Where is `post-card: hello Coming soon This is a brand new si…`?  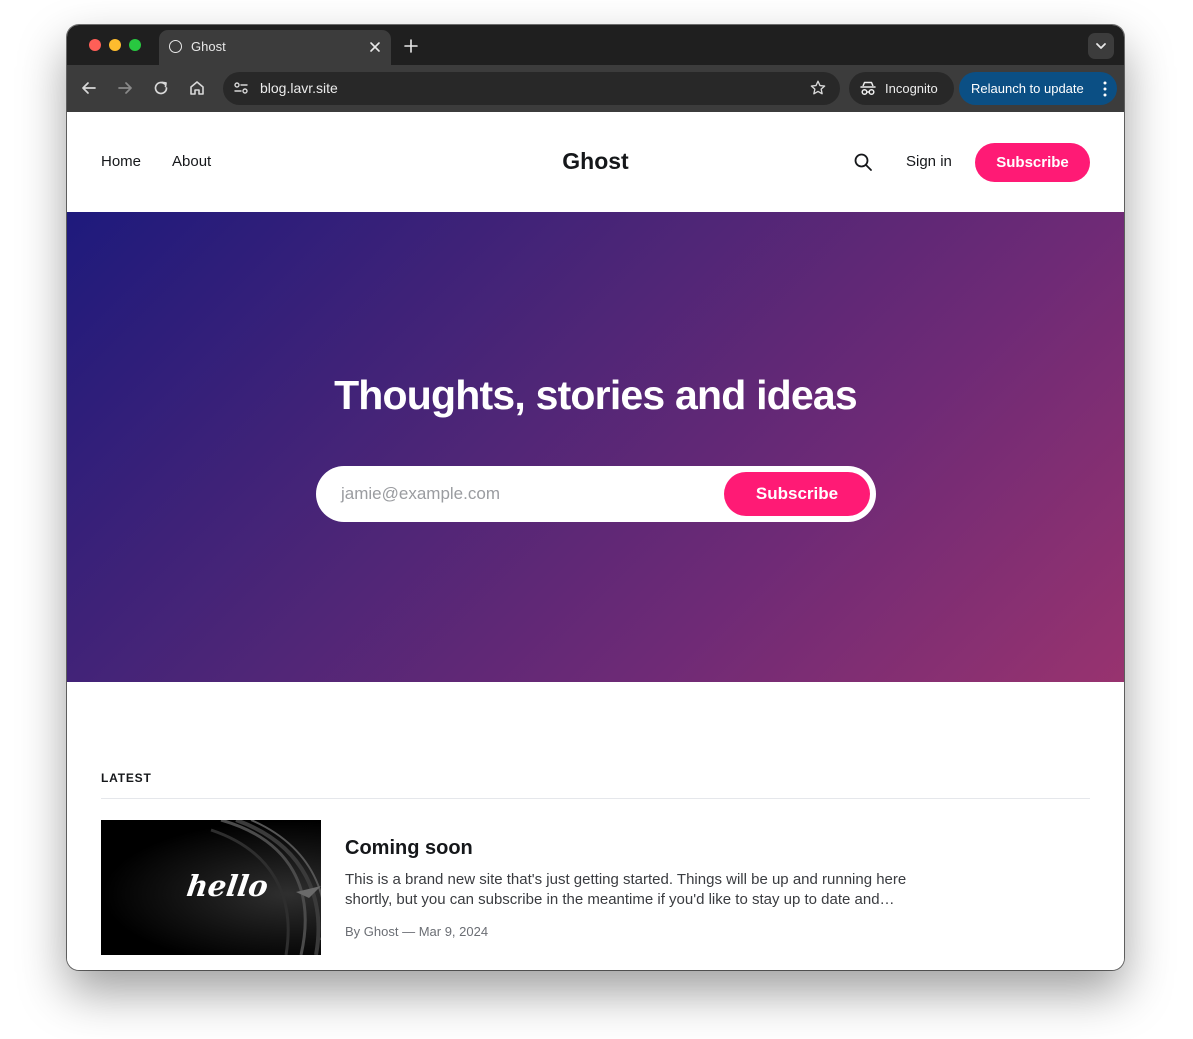 post-card: hello Coming soon This is a brand new si… is located at coordinates (595, 887).